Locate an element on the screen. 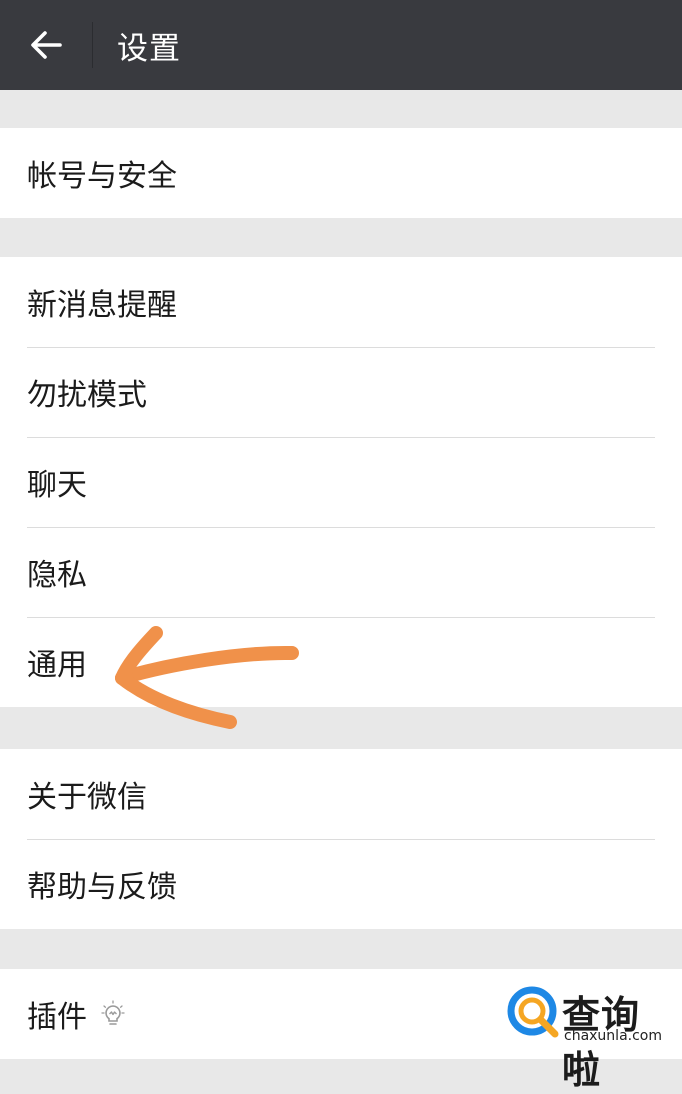 The width and height of the screenshot is (682, 1094). arrow-left-icon is located at coordinates (46, 45).